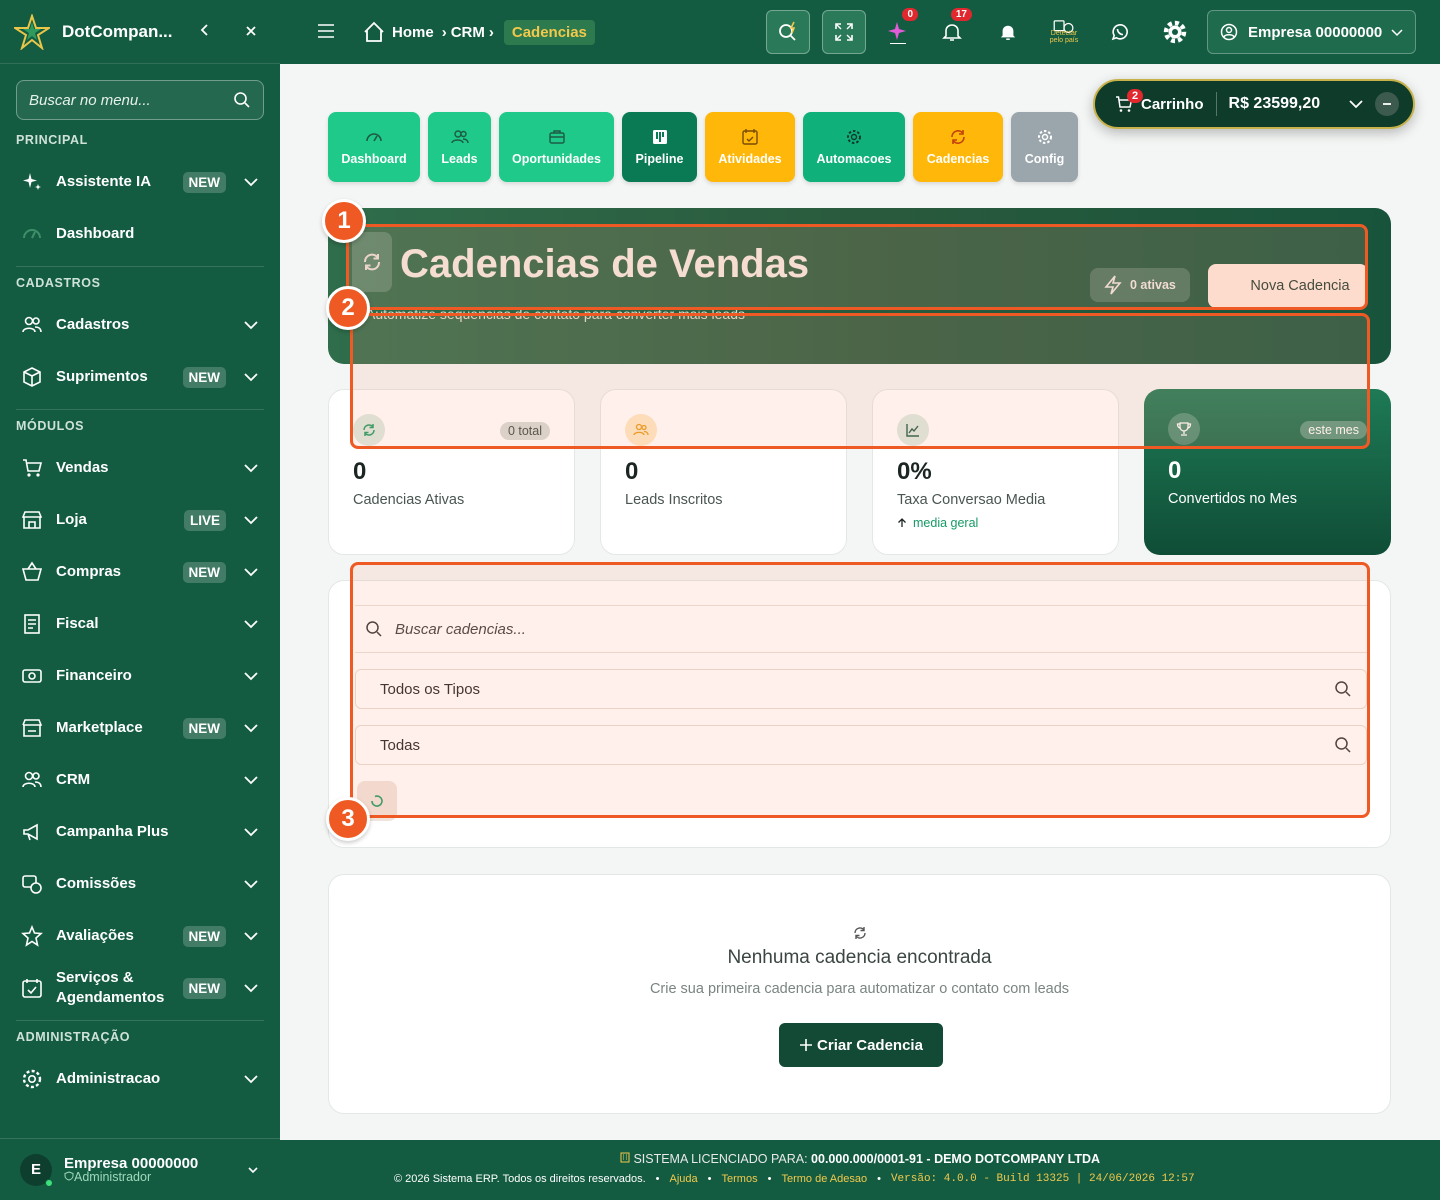 This screenshot has width=1440, height=1200. I want to click on search-bolt-icon, so click(787, 31).